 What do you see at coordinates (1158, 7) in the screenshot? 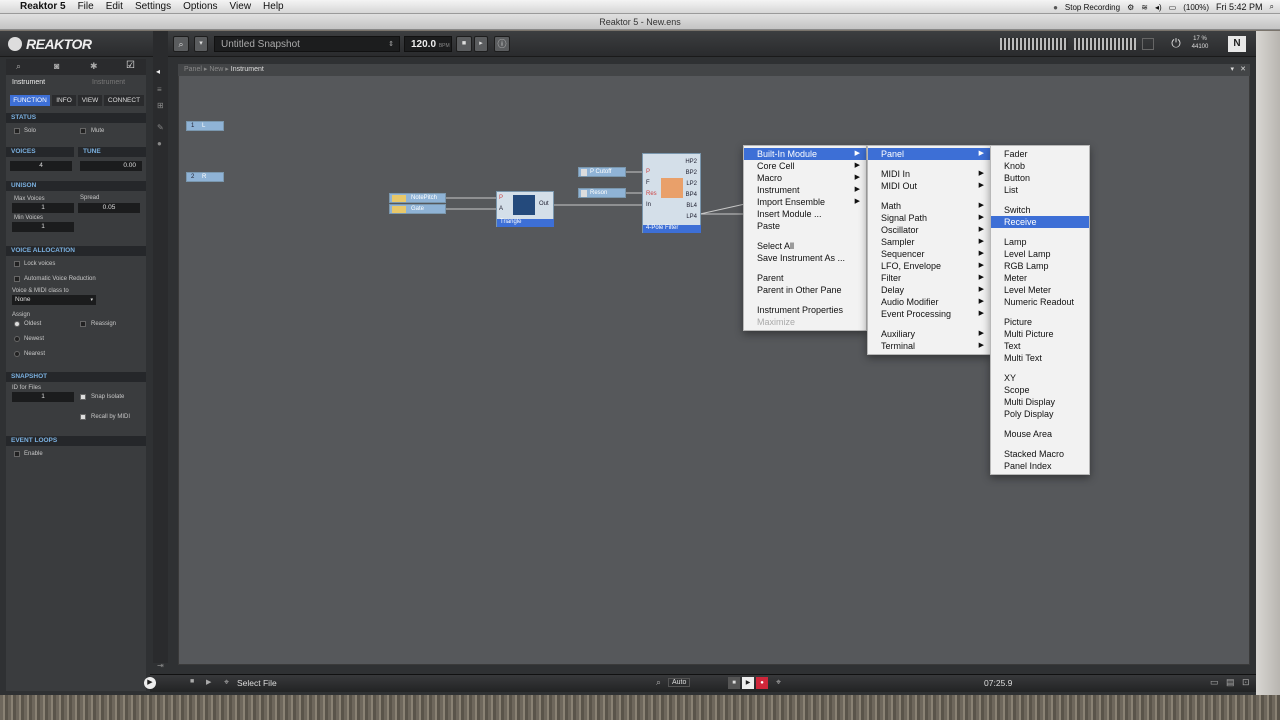
I see `volume-icon: ◂)` at bounding box center [1158, 7].